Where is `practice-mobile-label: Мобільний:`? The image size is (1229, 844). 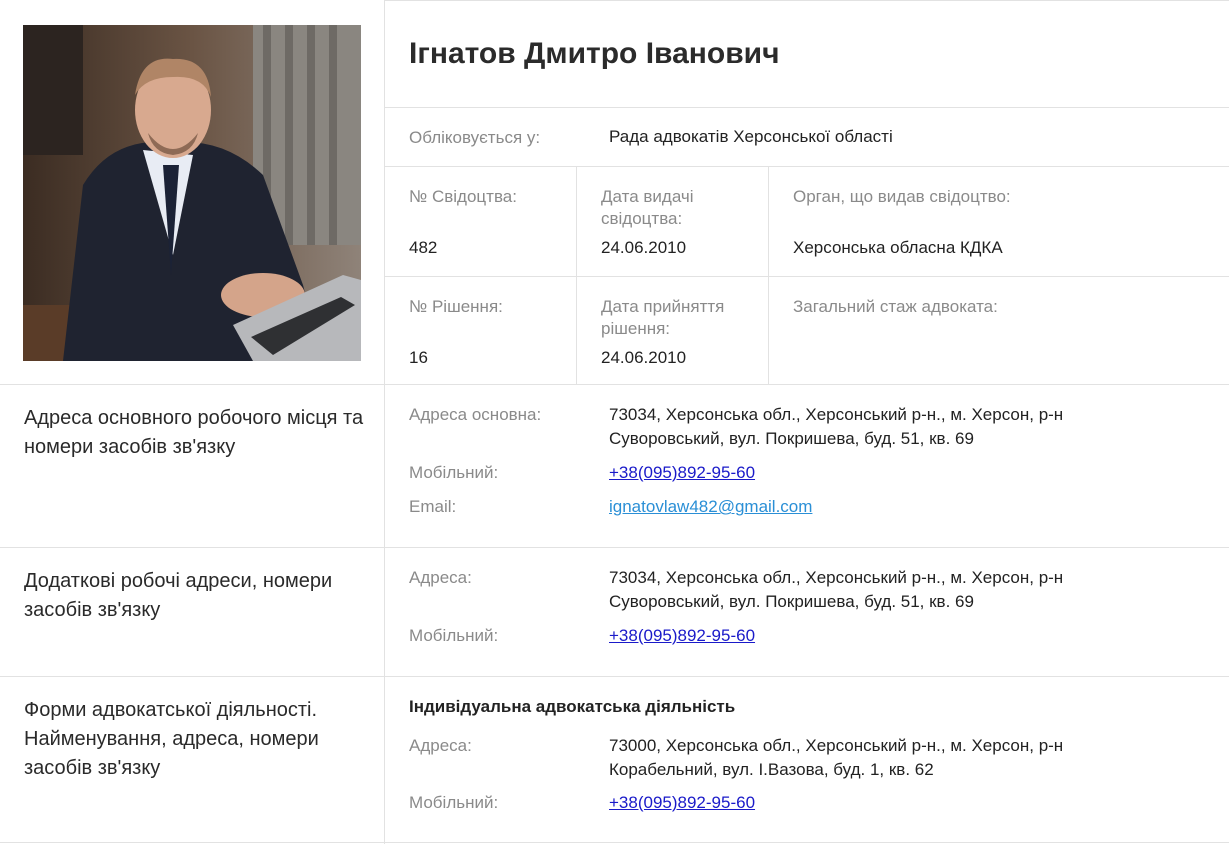
practice-mobile-label: Мобільний: is located at coordinates (454, 802).